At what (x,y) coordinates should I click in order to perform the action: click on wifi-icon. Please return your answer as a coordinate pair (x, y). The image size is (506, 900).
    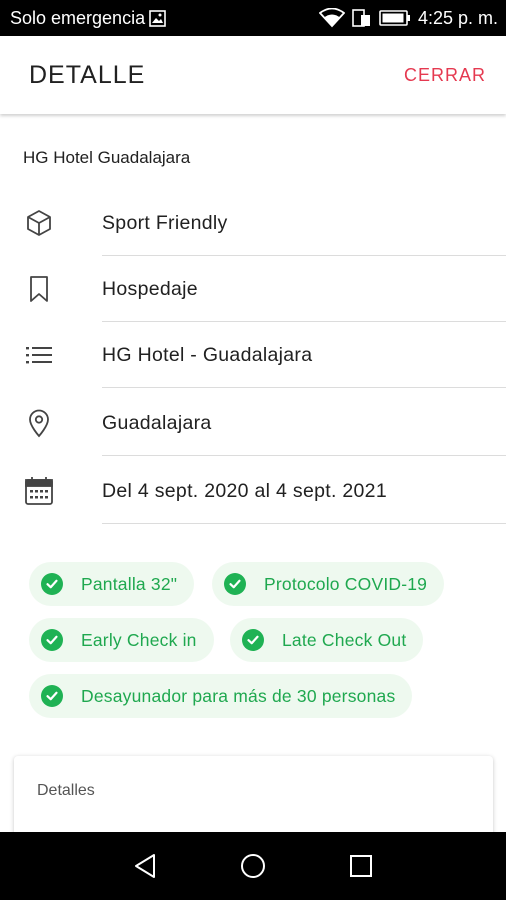
    Looking at the image, I should click on (331, 18).